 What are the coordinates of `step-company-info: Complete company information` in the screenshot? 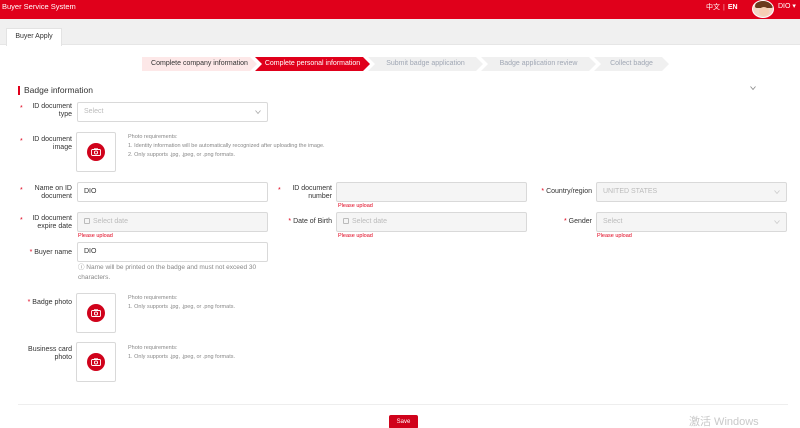 It's located at (199, 64).